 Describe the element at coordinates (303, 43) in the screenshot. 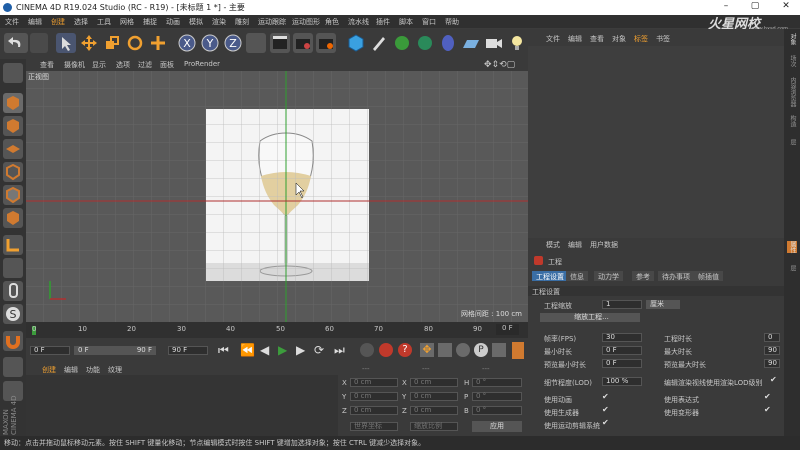

I see `render-picture-viewer-icon` at that location.